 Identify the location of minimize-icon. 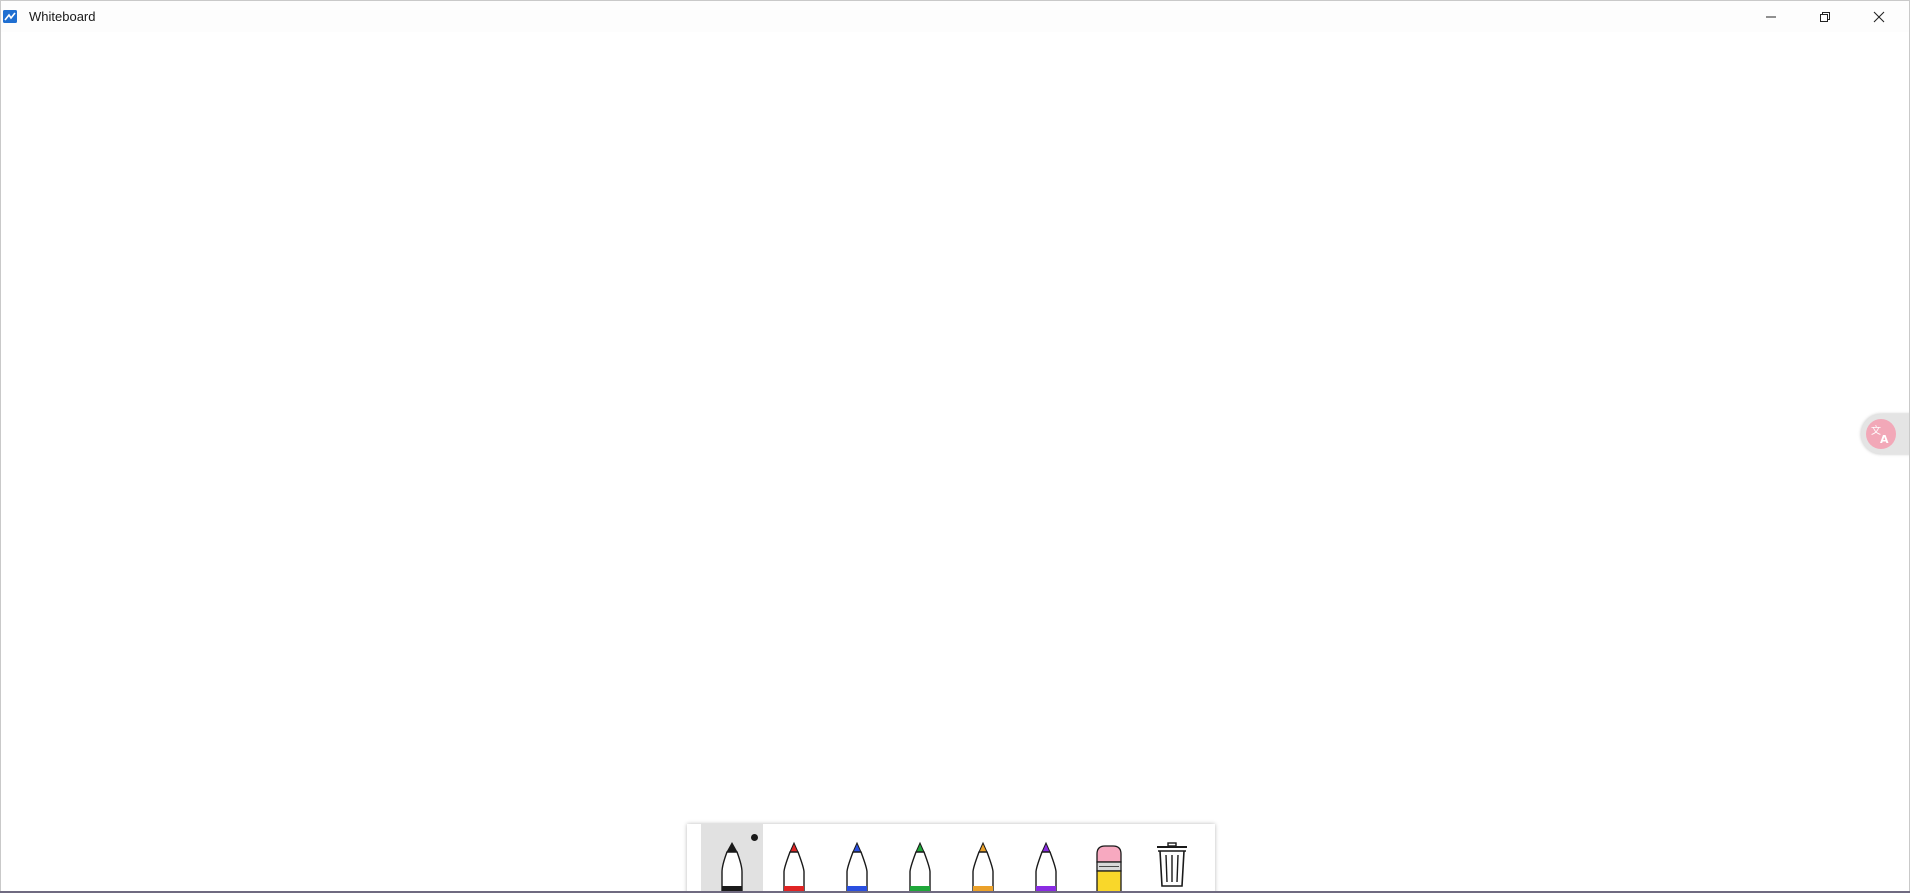
(1771, 16).